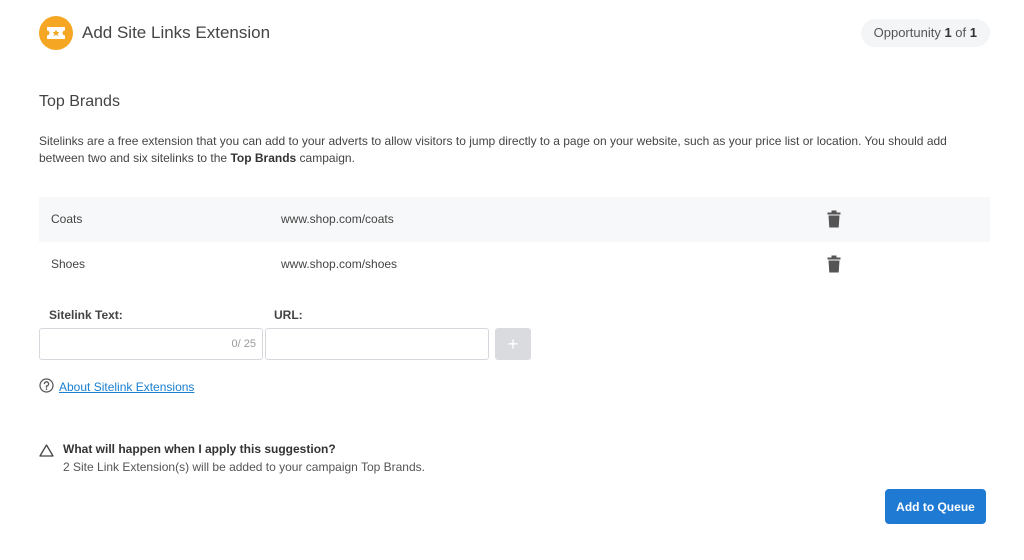  I want to click on sitelink-url: www.shop.com/coats, so click(337, 219).